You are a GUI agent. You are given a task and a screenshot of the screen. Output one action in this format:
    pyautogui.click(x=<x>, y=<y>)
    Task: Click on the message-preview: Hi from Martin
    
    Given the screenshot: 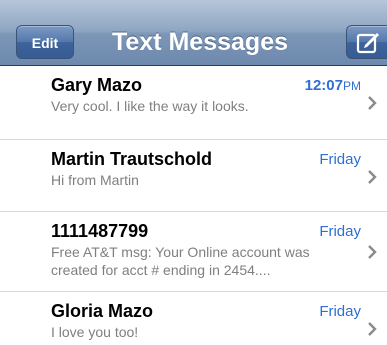 What is the action you would take?
    pyautogui.click(x=95, y=180)
    